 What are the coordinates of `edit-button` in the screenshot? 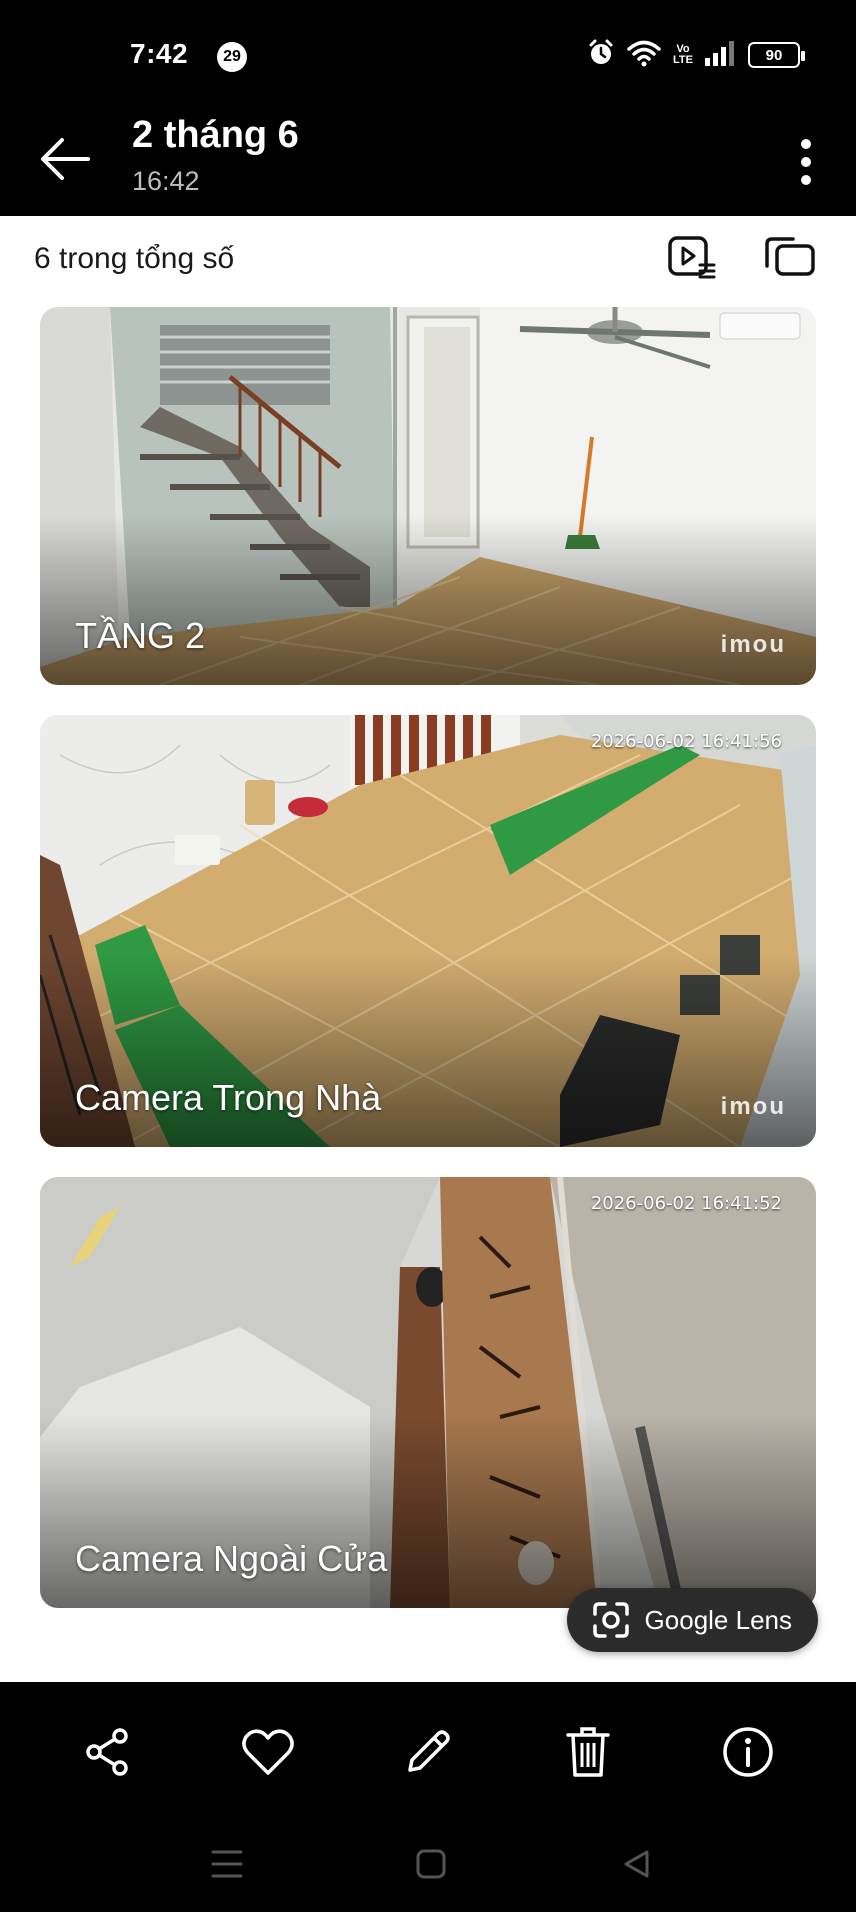 It's located at (428, 1752).